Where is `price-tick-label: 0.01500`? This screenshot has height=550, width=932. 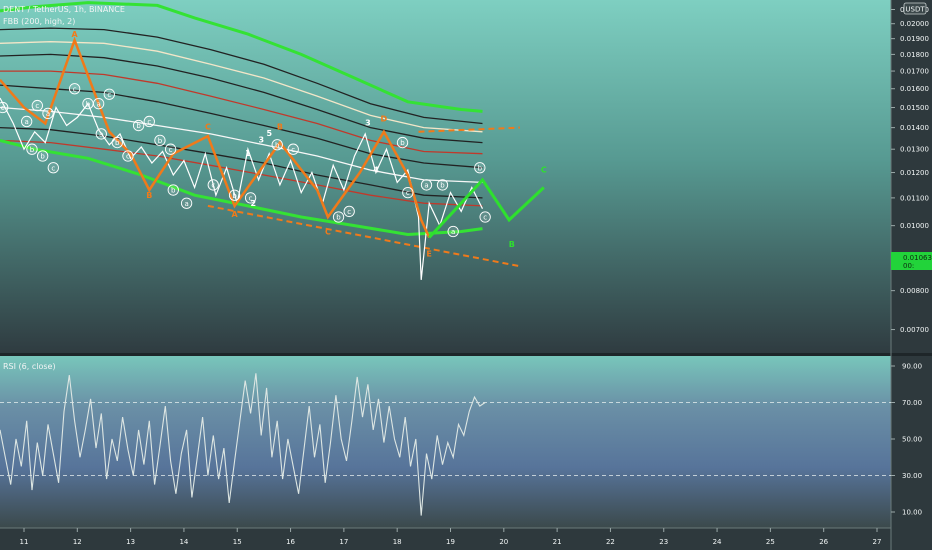
price-tick-label: 0.01500 is located at coordinates (914, 108).